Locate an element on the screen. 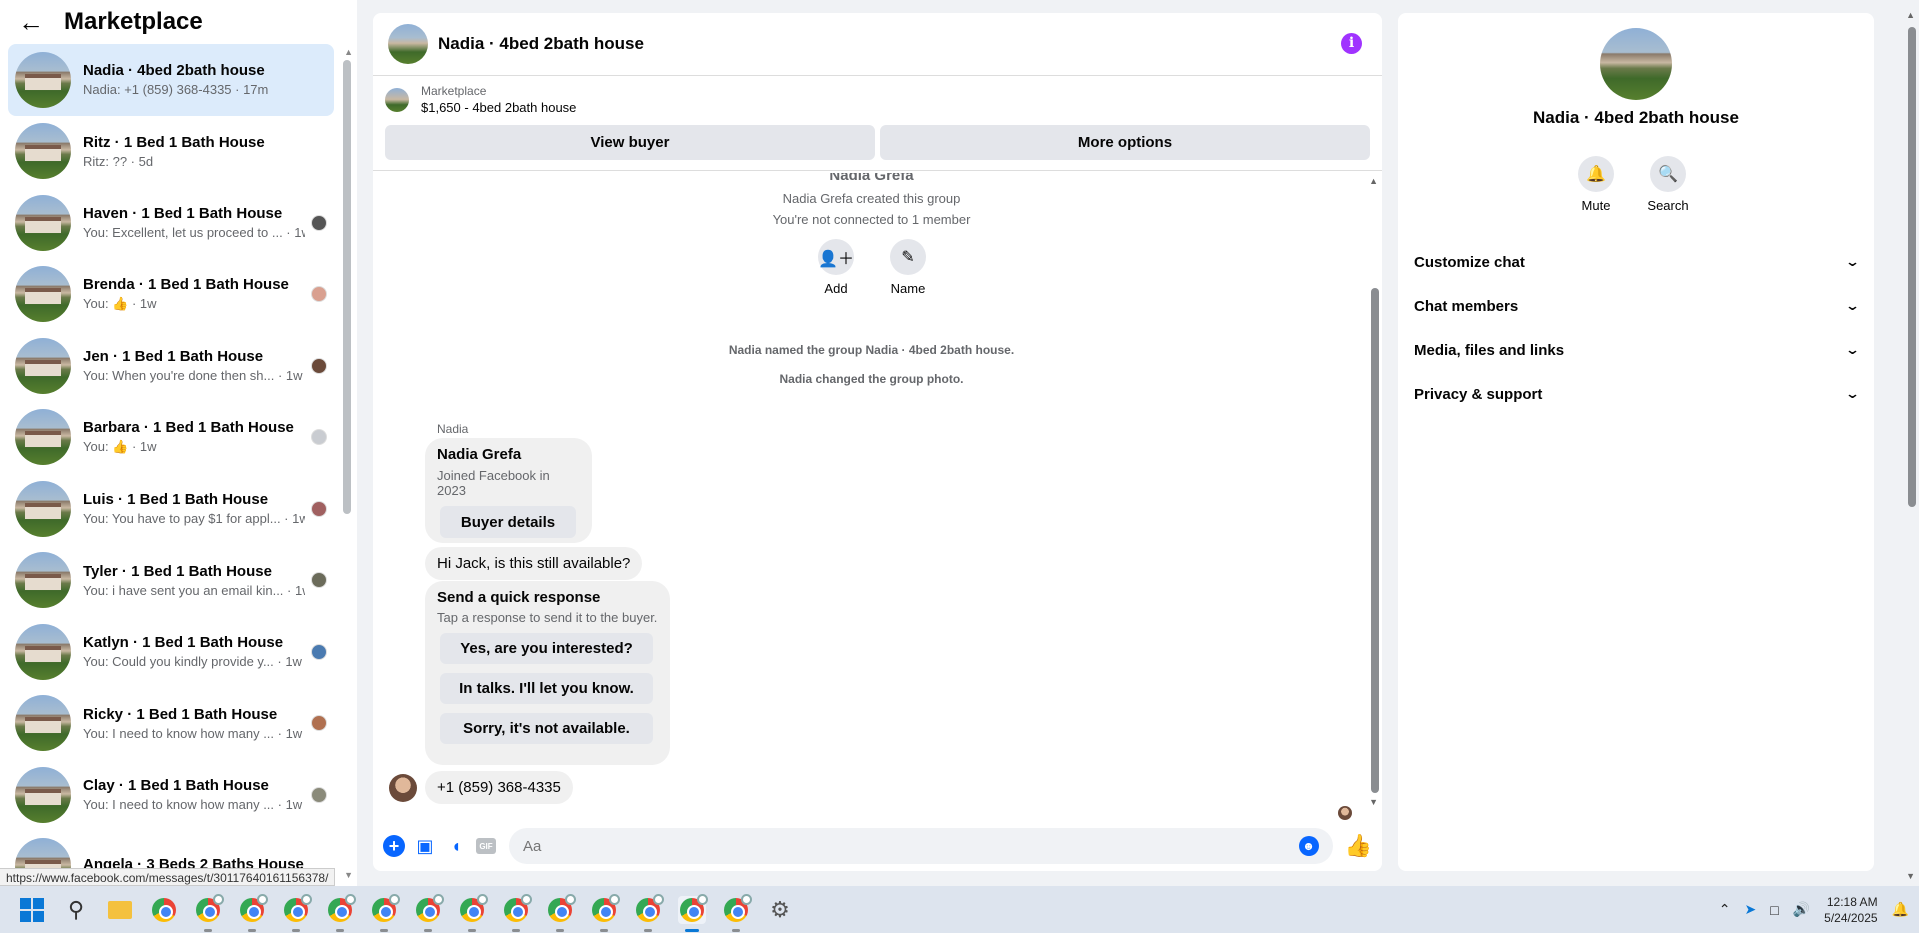  conversation-item: Brenda · 1 Bed 1 Bath House You: 👍 · 1w is located at coordinates (171, 295).